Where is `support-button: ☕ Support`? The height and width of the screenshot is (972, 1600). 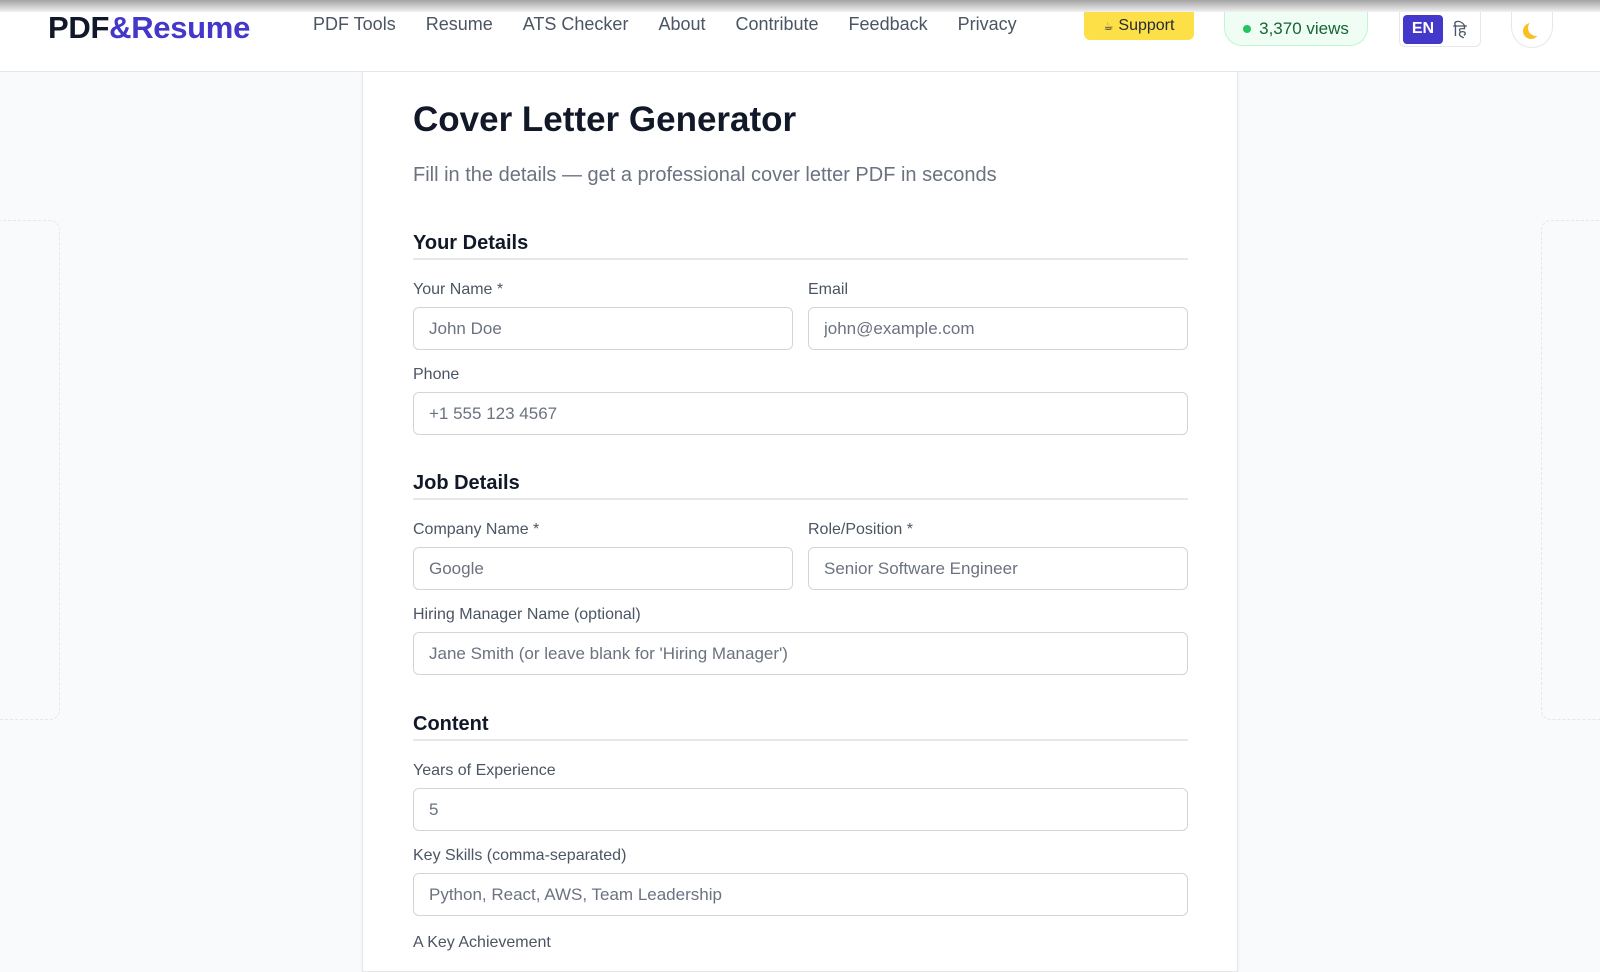 support-button: ☕ Support is located at coordinates (1139, 26).